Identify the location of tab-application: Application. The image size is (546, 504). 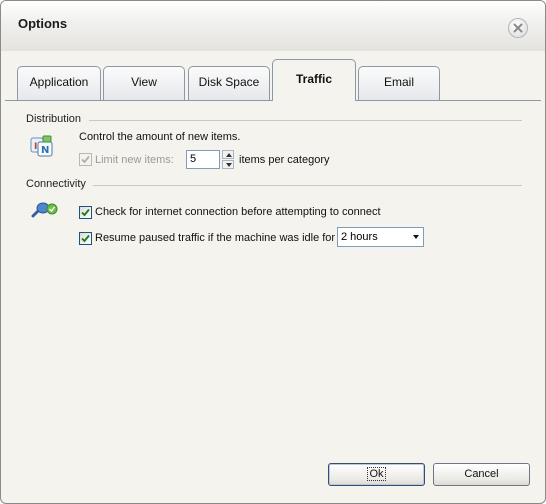
(59, 83).